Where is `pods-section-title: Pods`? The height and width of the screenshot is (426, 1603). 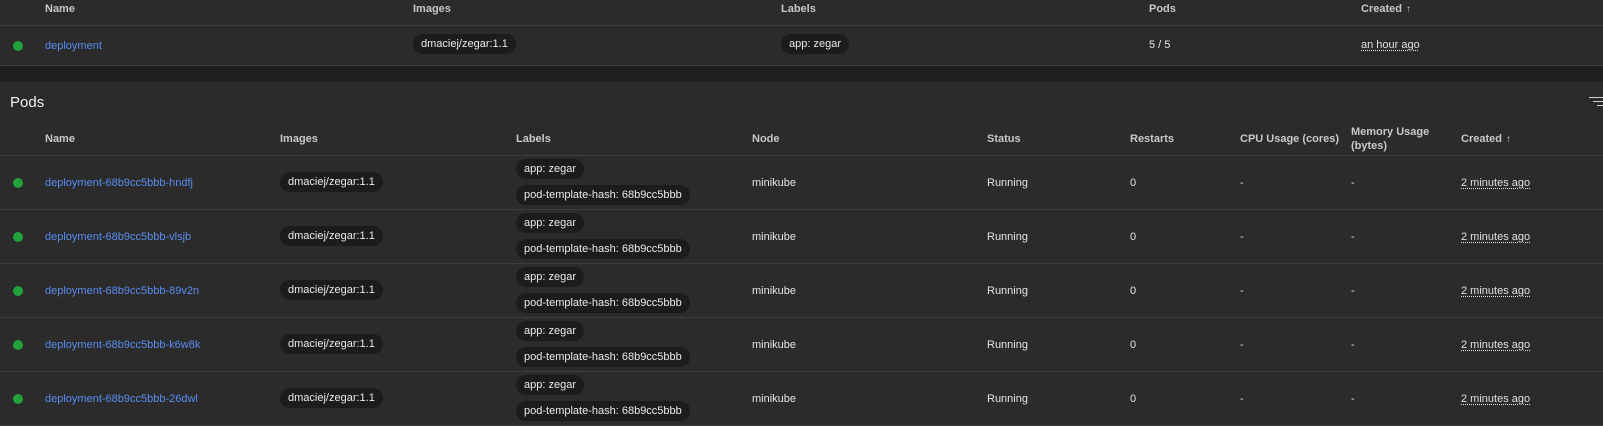
pods-section-title: Pods is located at coordinates (27, 102).